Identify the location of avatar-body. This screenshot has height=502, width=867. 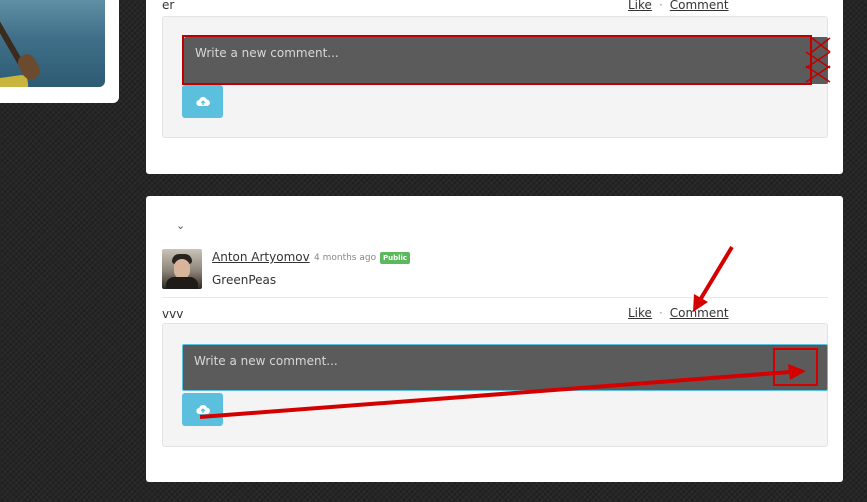
(182, 283).